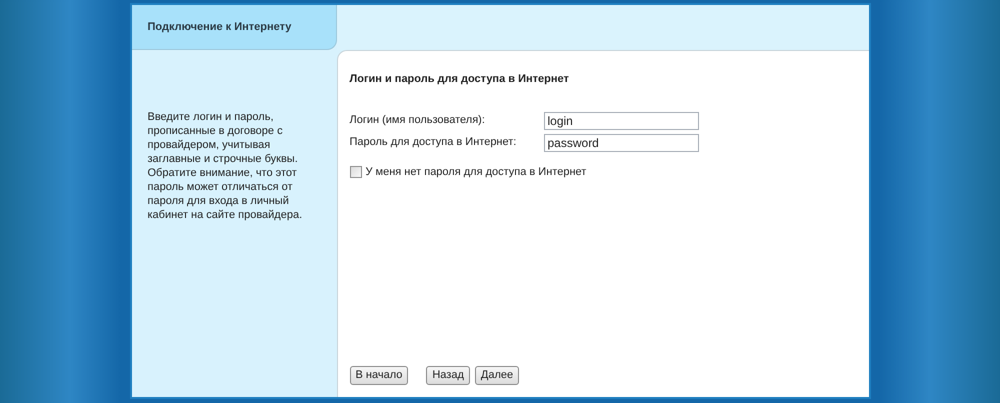 The image size is (1000, 403). I want to click on nav-button: В начало, so click(379, 375).